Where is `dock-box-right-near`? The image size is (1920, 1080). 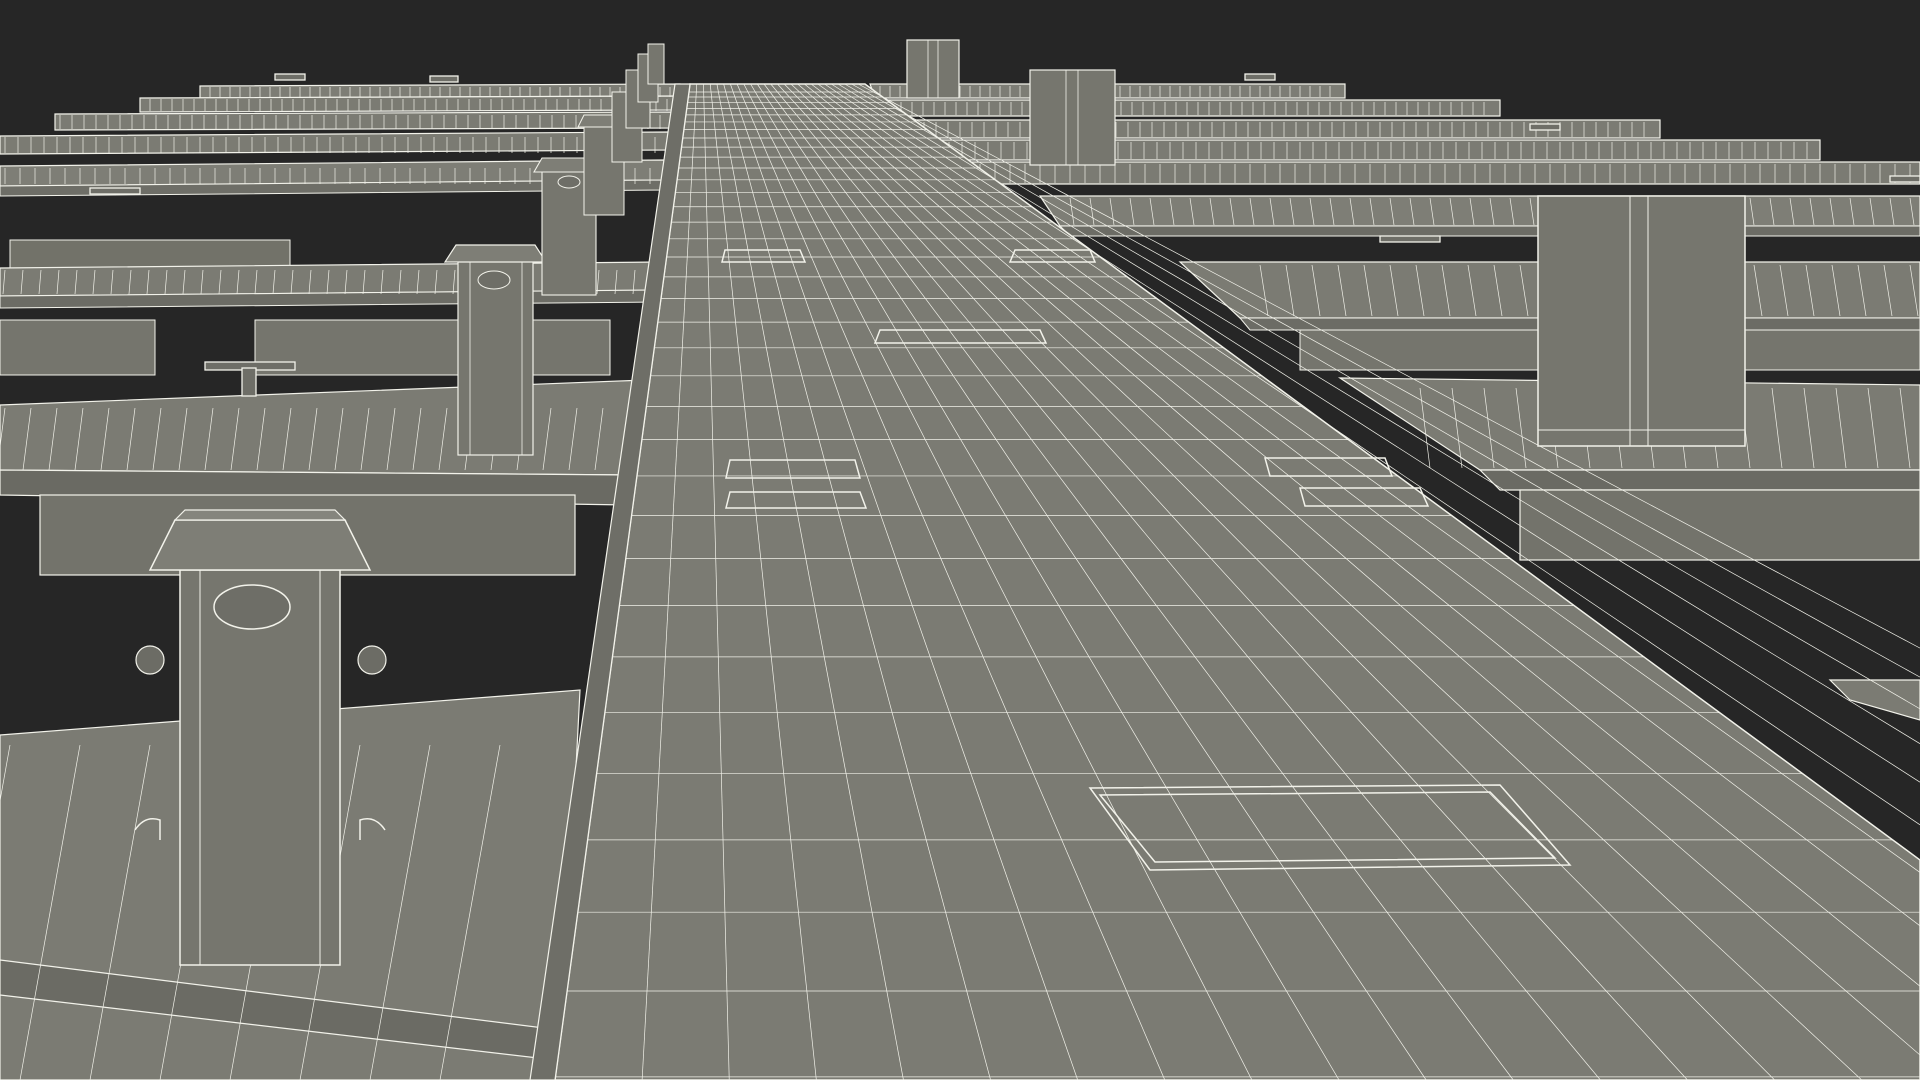
dock-box-right-near is located at coordinates (1641, 321).